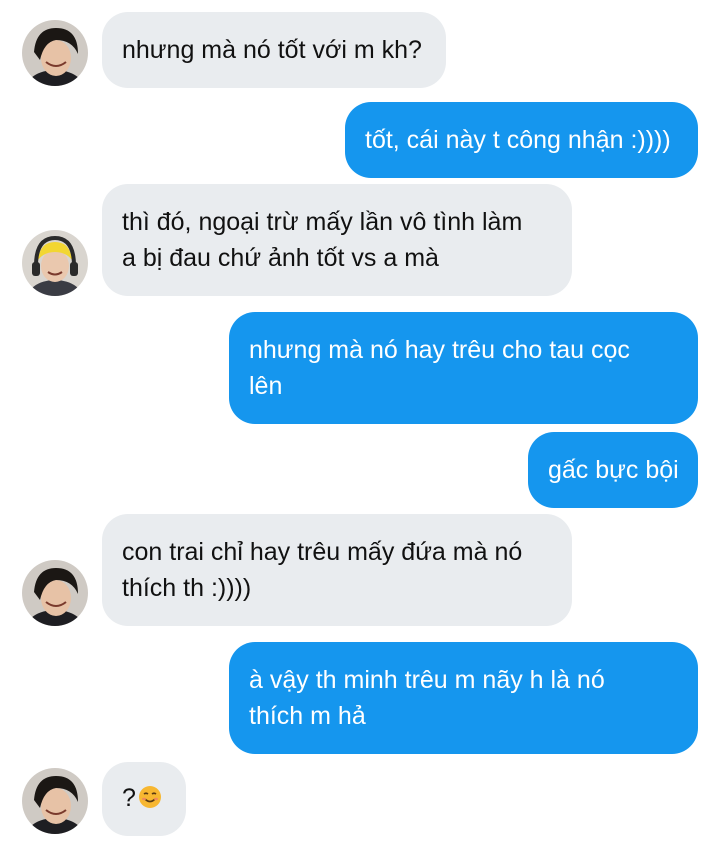 This screenshot has height=847, width=720. I want to click on message-text: lên, so click(266, 386).